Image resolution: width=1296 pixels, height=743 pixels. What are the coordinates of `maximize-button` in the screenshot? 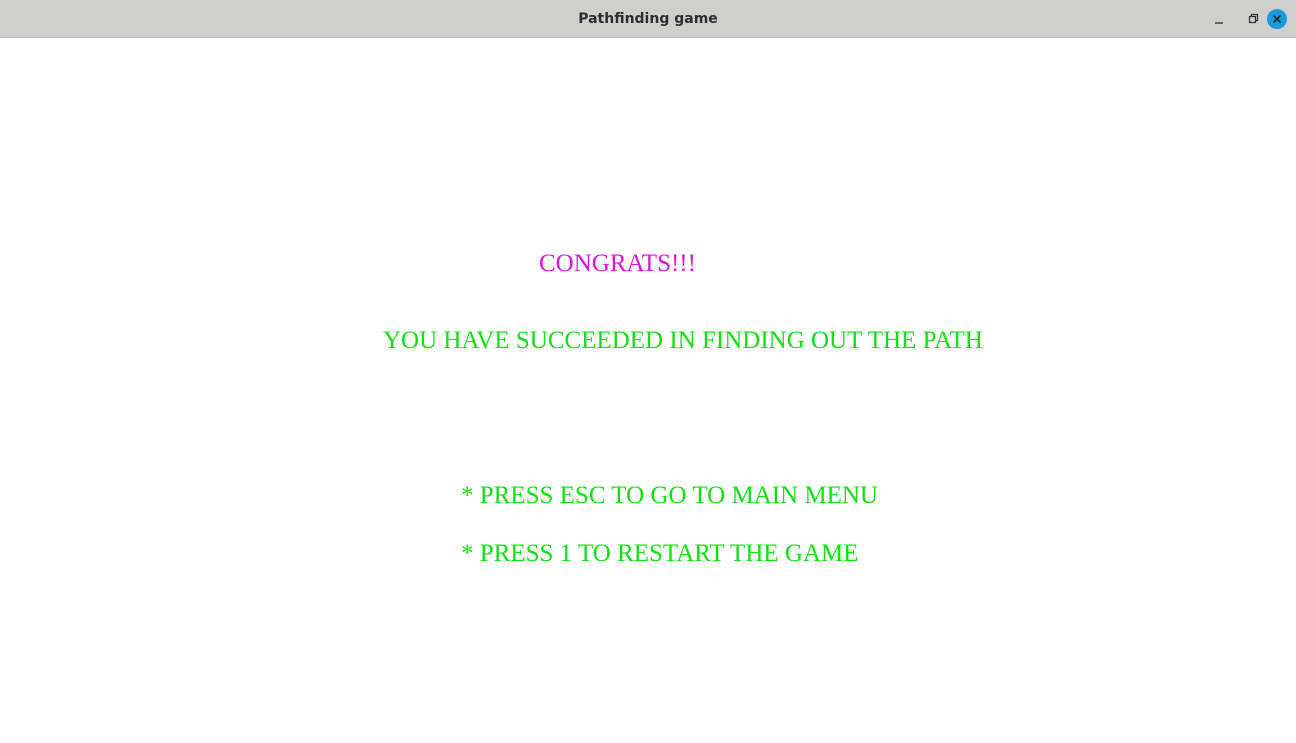 It's located at (1253, 19).